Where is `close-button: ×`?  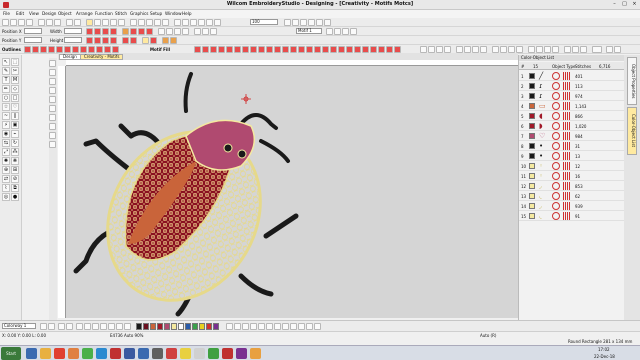 close-button: × is located at coordinates (634, 4).